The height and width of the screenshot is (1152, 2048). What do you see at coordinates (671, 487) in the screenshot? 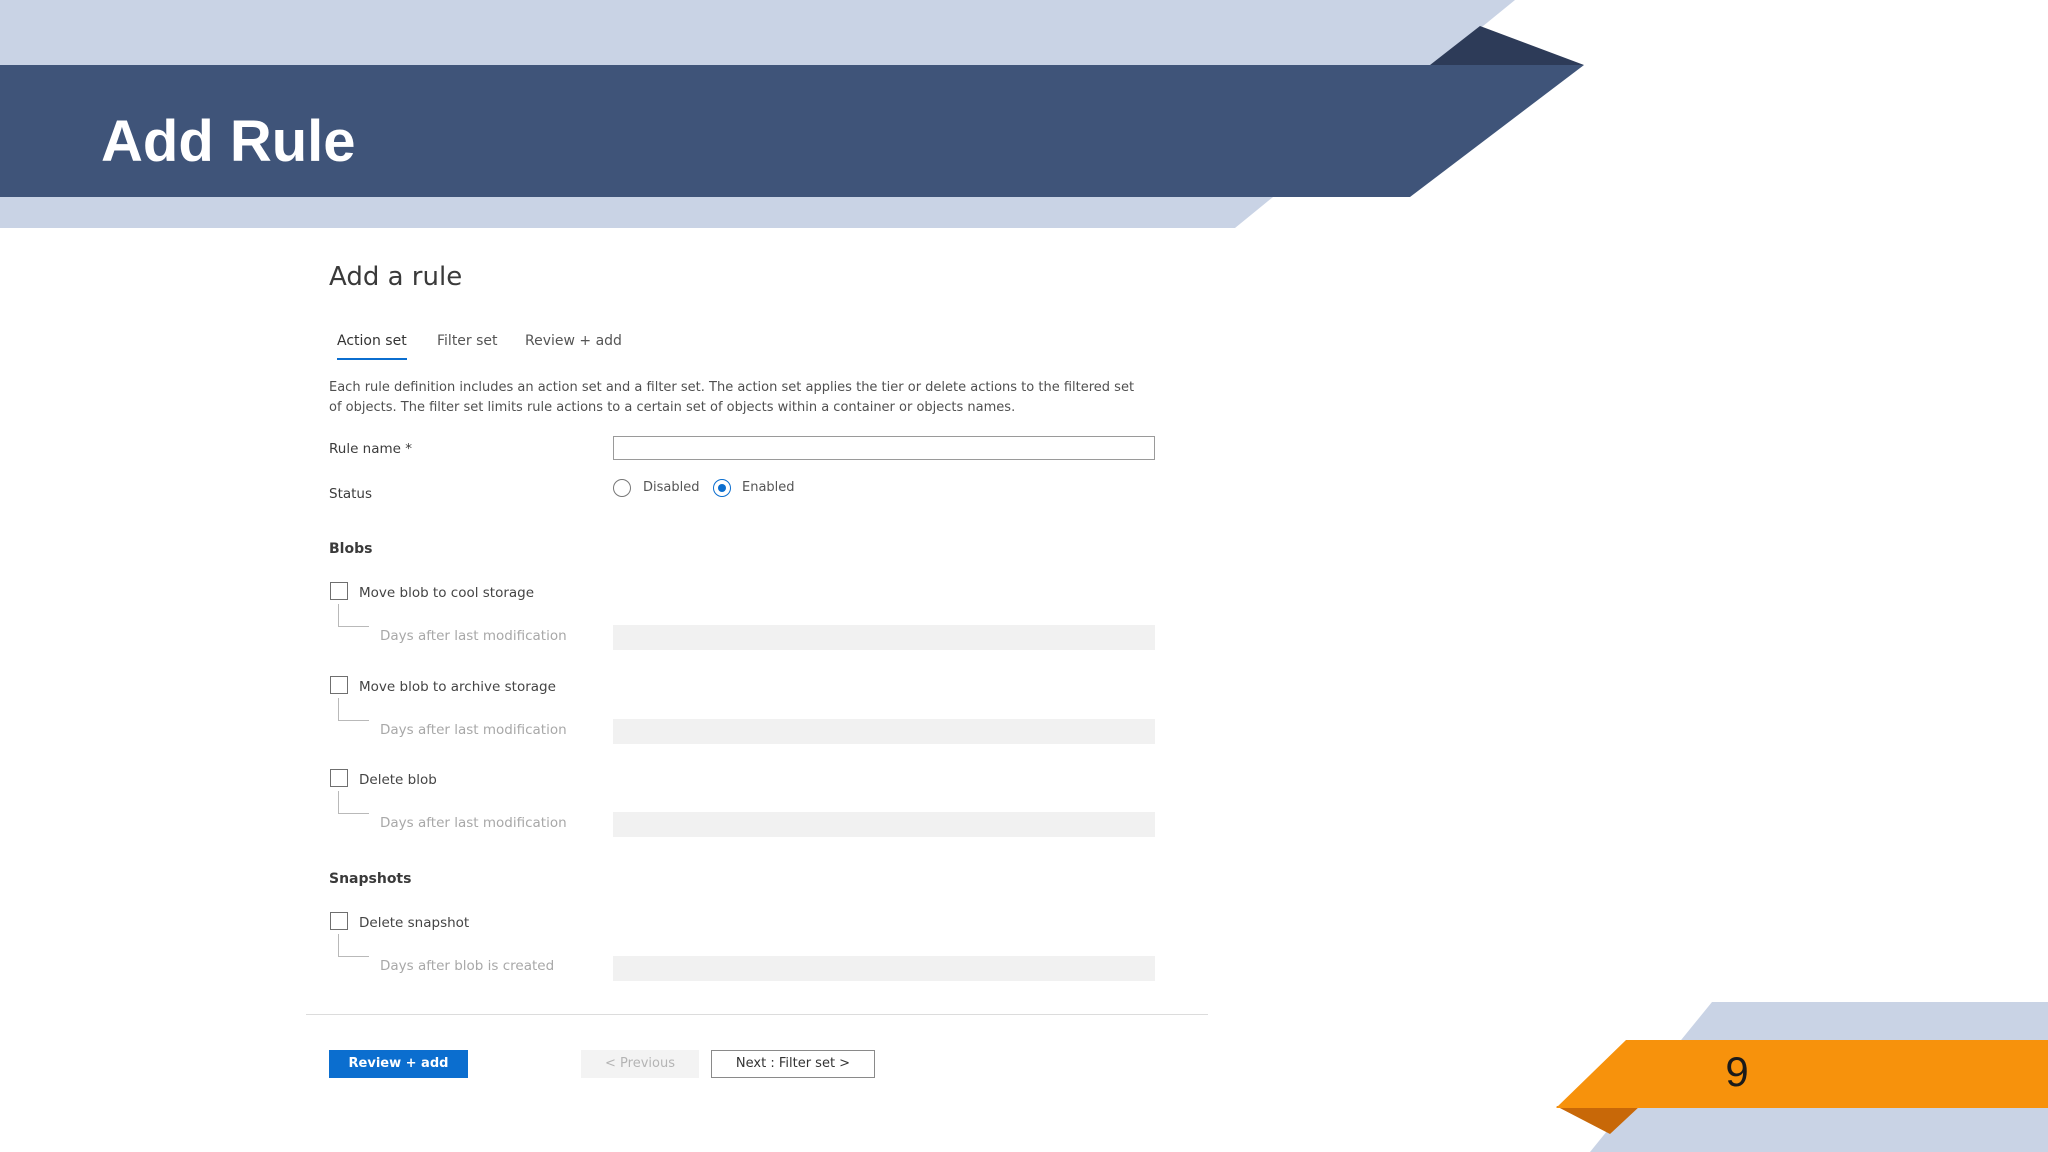
I see `status-disabled-label: Disabled` at bounding box center [671, 487].